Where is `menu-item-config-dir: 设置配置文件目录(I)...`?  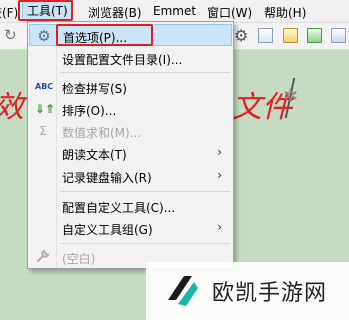
menu-item-config-dir: 设置配置文件目录(I)... is located at coordinates (130, 58).